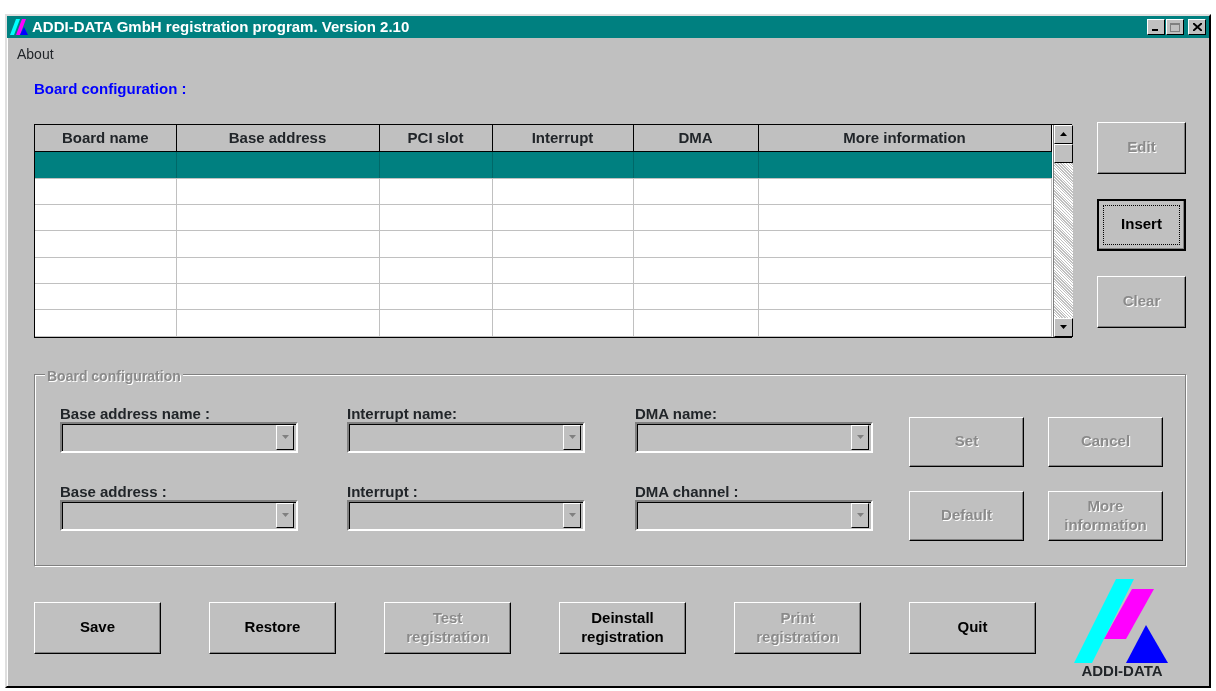 The image size is (1216, 691). What do you see at coordinates (1062, 230) in the screenshot?
I see `scroll-bar` at bounding box center [1062, 230].